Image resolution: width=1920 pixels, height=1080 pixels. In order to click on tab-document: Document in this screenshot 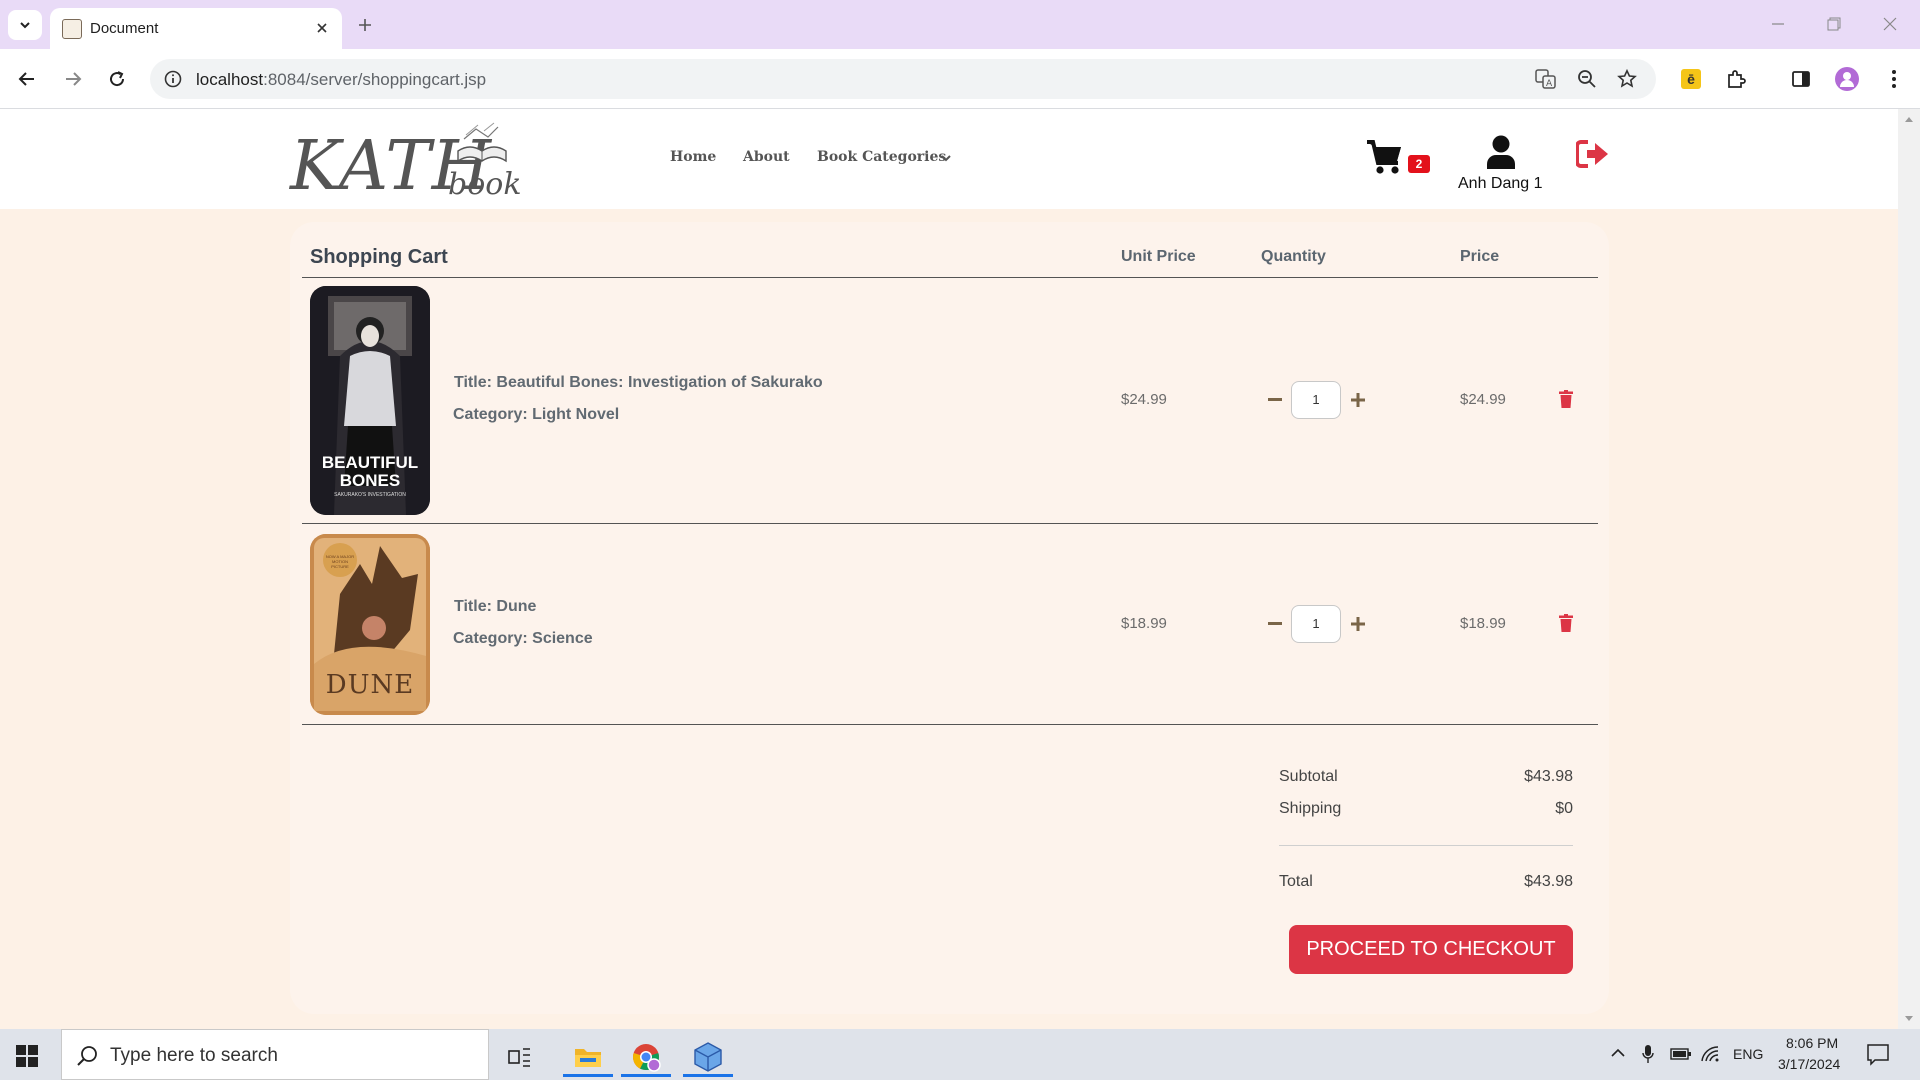, I will do `click(196, 28)`.